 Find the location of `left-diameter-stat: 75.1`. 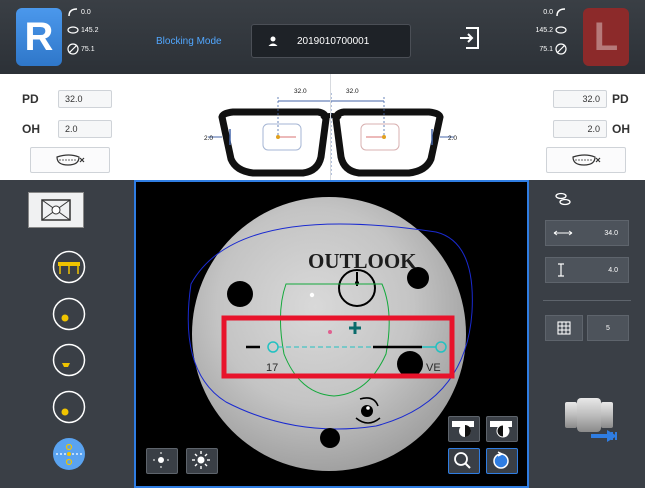

left-diameter-stat: 75.1 is located at coordinates (553, 49).